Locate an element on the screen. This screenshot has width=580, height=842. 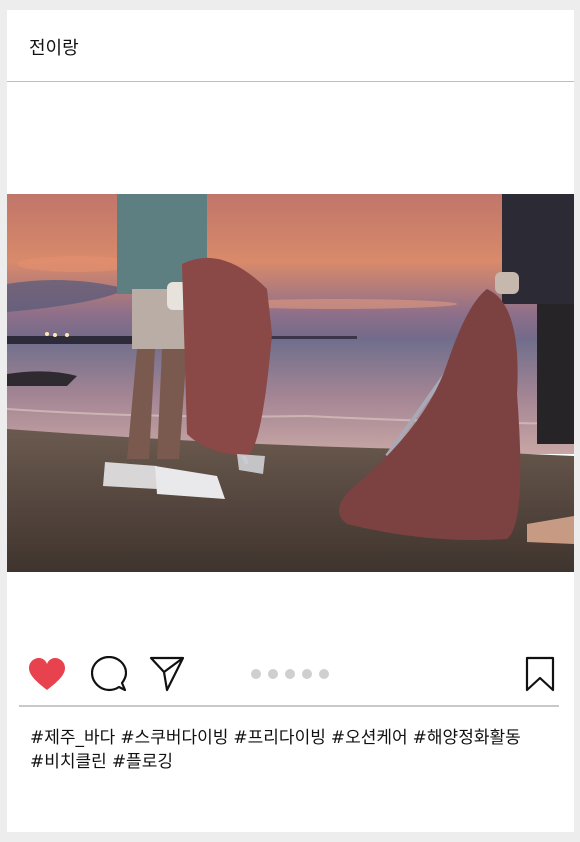
heart-icon is located at coordinates (47, 675).